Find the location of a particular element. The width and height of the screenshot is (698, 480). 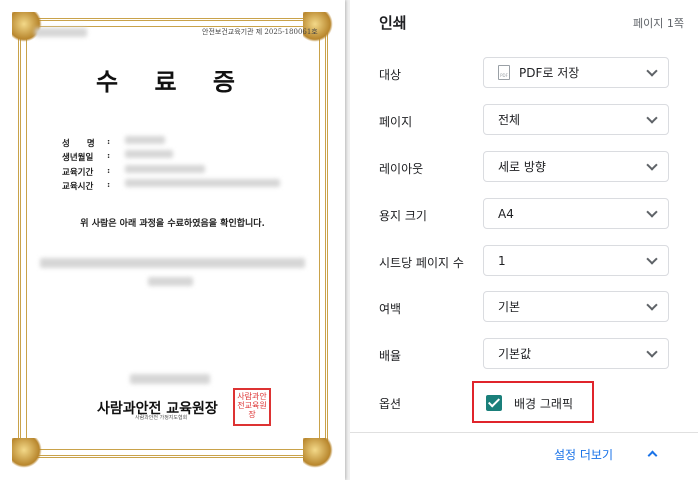

field-name: 성 명: is located at coordinates (86, 143).